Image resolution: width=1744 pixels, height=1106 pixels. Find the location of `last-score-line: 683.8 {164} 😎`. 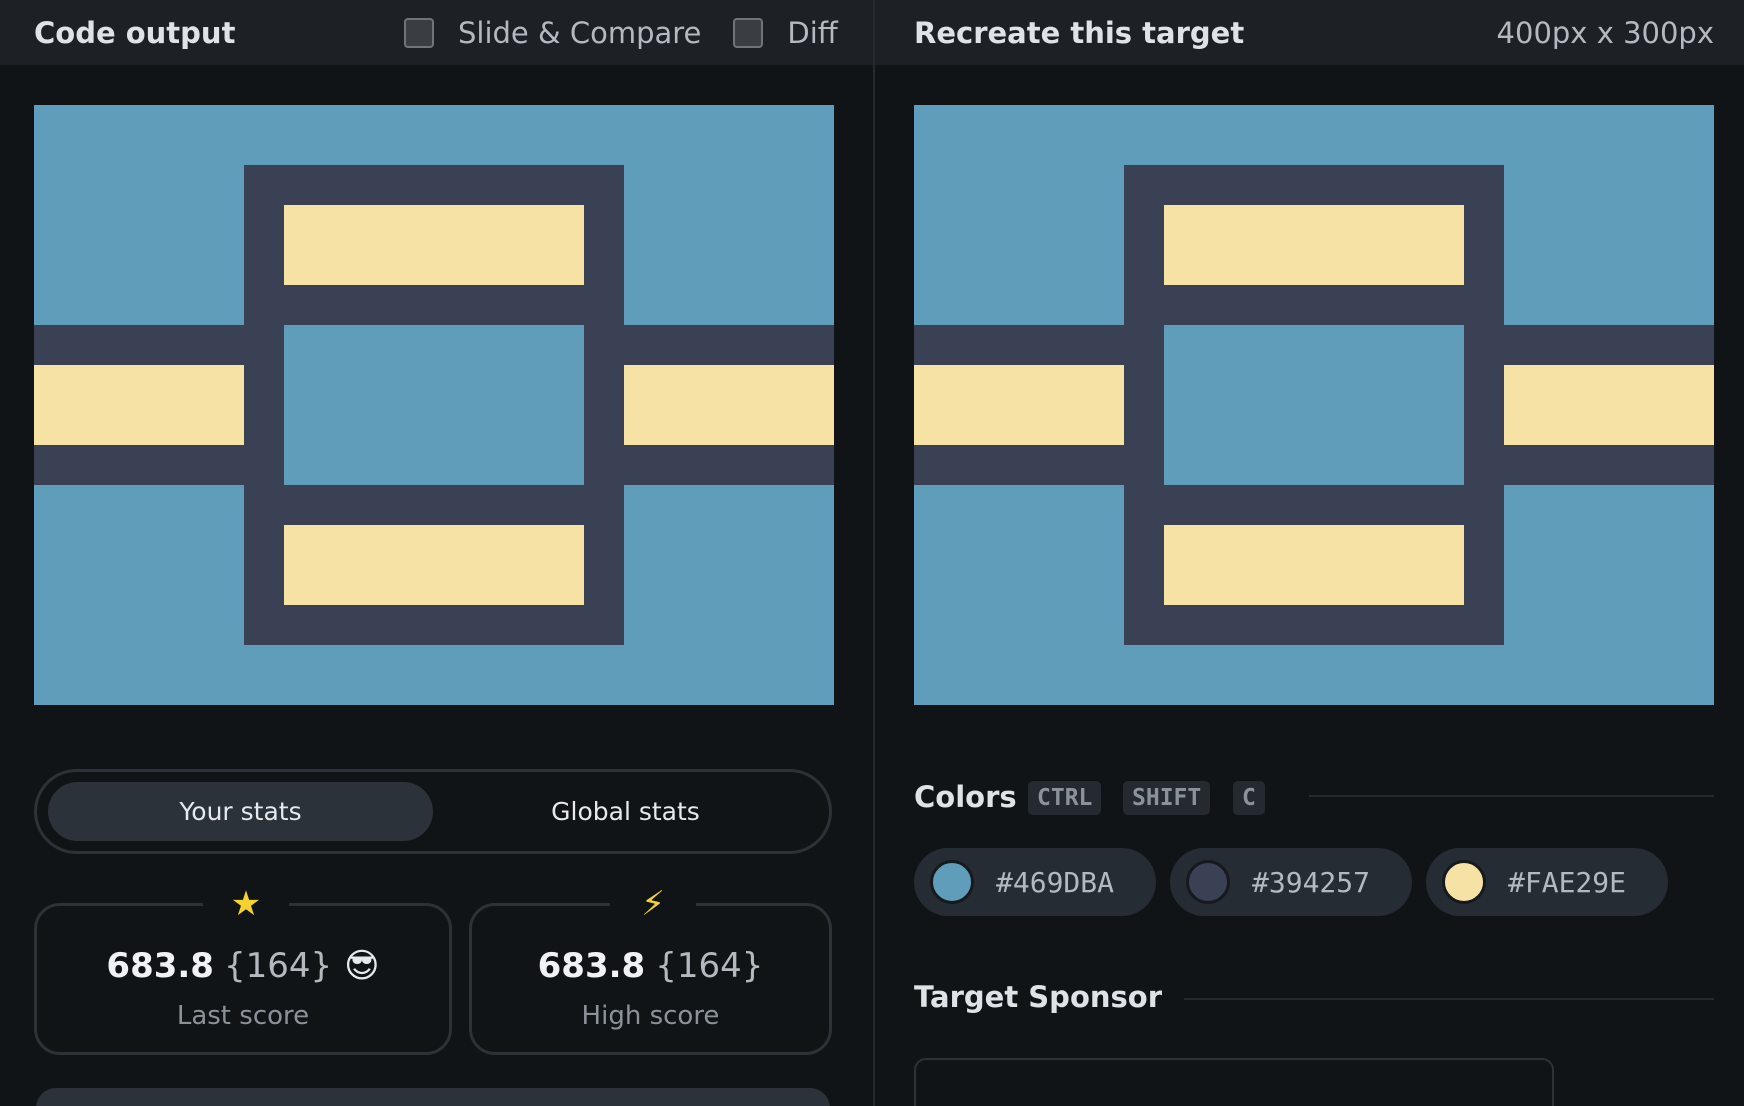

last-score-line: 683.8 {164} 😎 is located at coordinates (243, 966).